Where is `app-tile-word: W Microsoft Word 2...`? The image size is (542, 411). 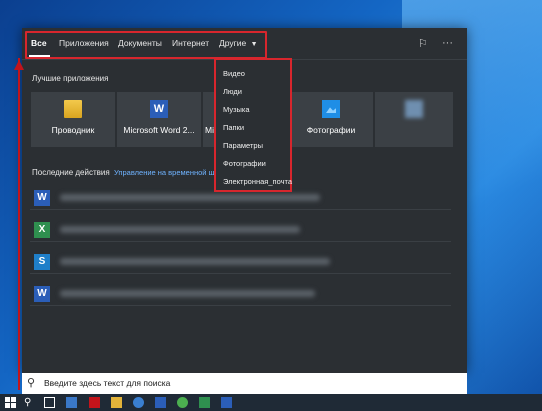
app-tile-word: W Microsoft Word 2... is located at coordinates (159, 119).